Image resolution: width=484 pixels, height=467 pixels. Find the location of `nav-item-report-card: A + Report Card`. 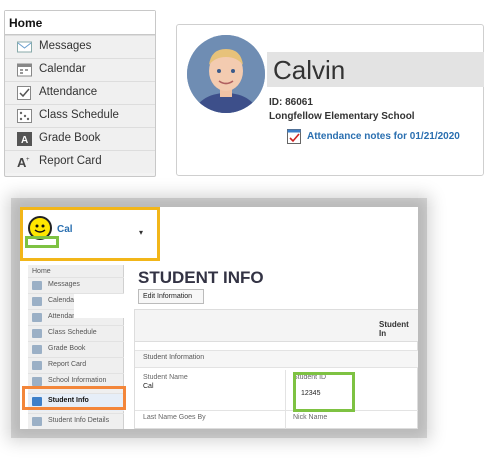

nav-item-report-card: A + Report Card is located at coordinates (80, 161).